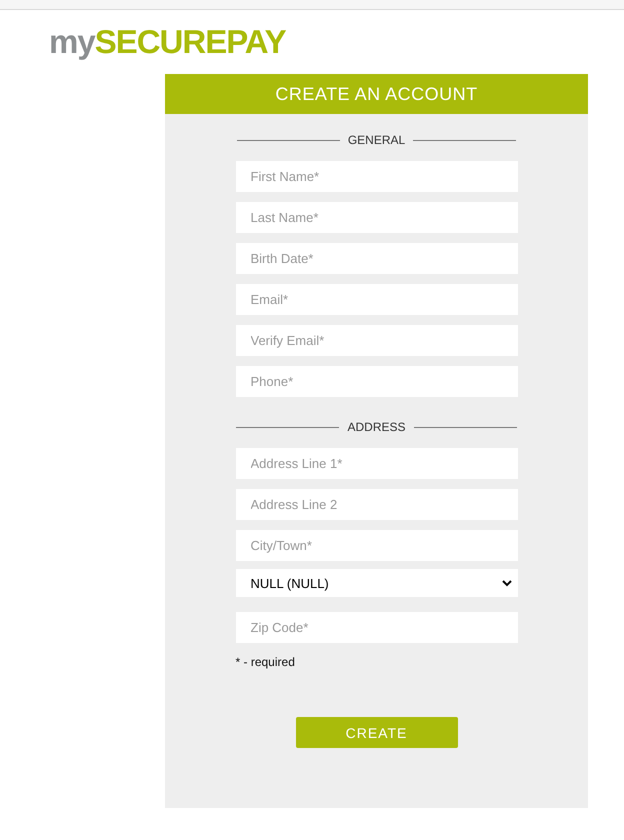  What do you see at coordinates (376, 94) in the screenshot?
I see `form-title: CREATE AN ACCOUNT` at bounding box center [376, 94].